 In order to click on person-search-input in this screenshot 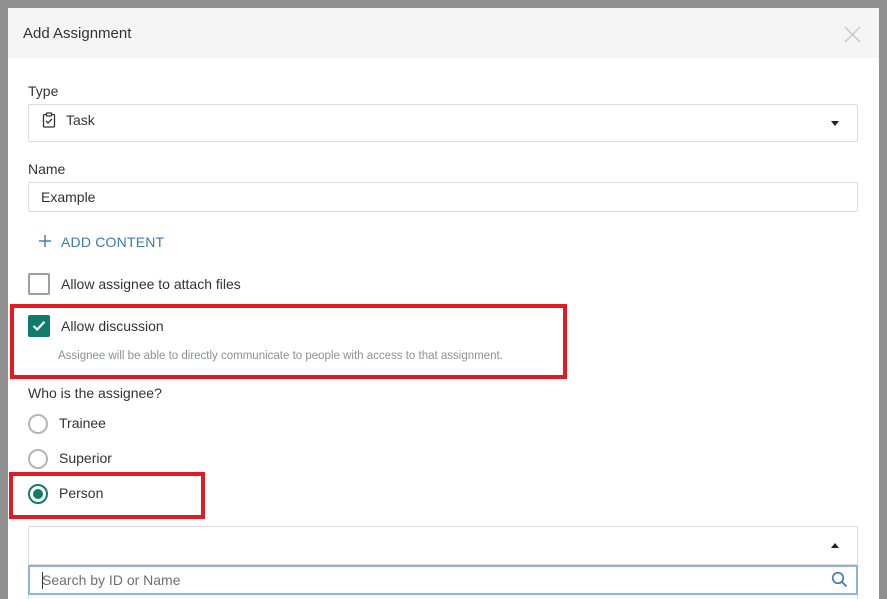, I will do `click(425, 580)`.